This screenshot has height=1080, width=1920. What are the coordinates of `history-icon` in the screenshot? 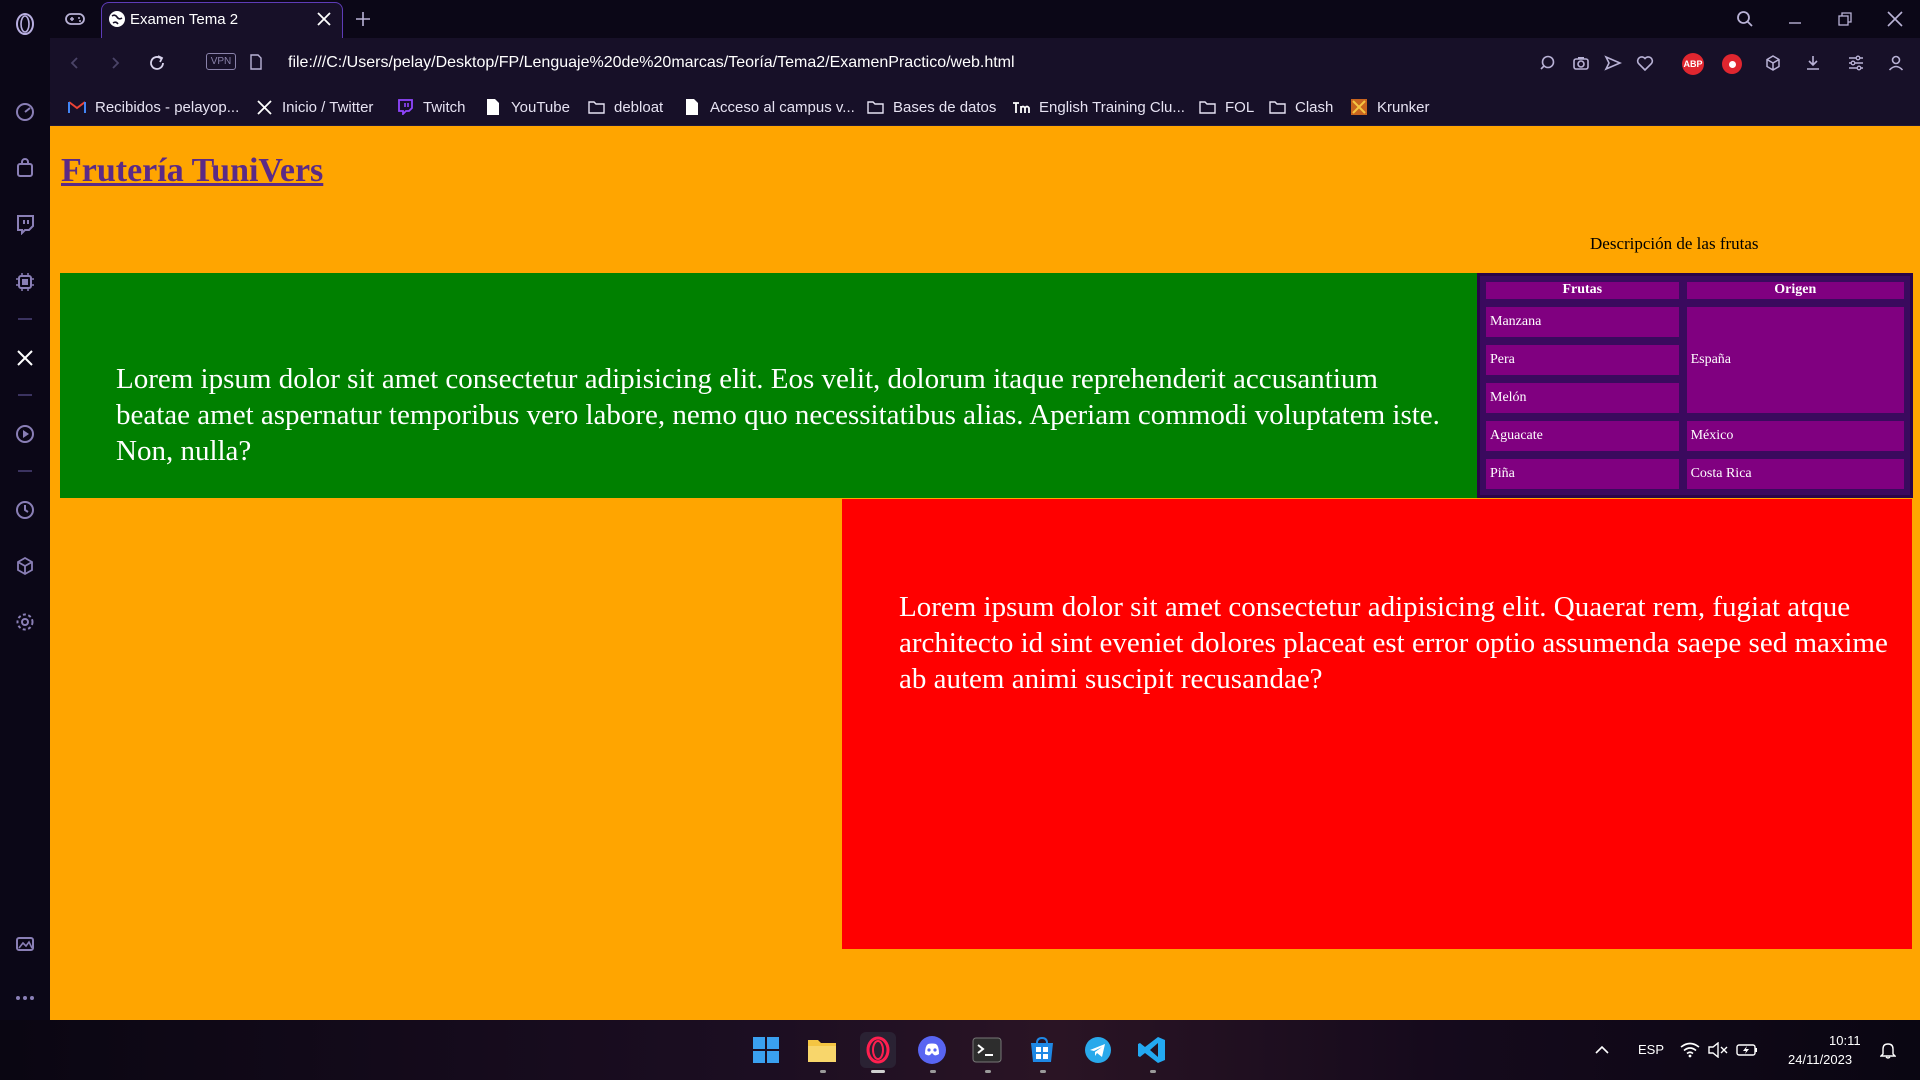 It's located at (25, 510).